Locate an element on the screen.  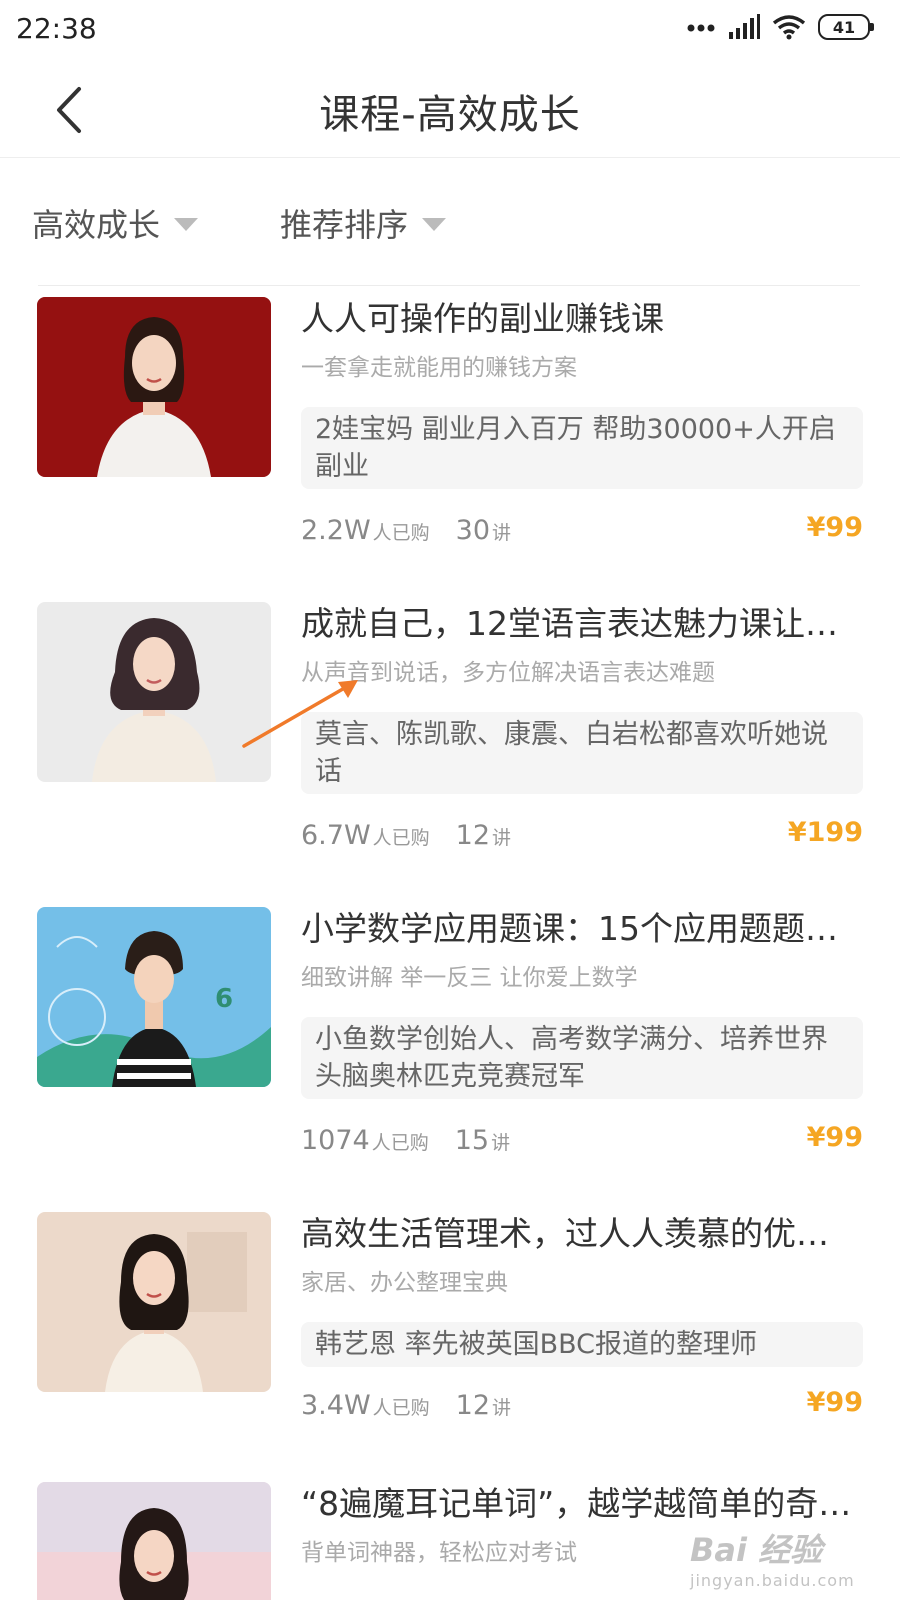
course-subtitle: 细致讲解 举一反三 让你爱上数学 is located at coordinates (469, 978).